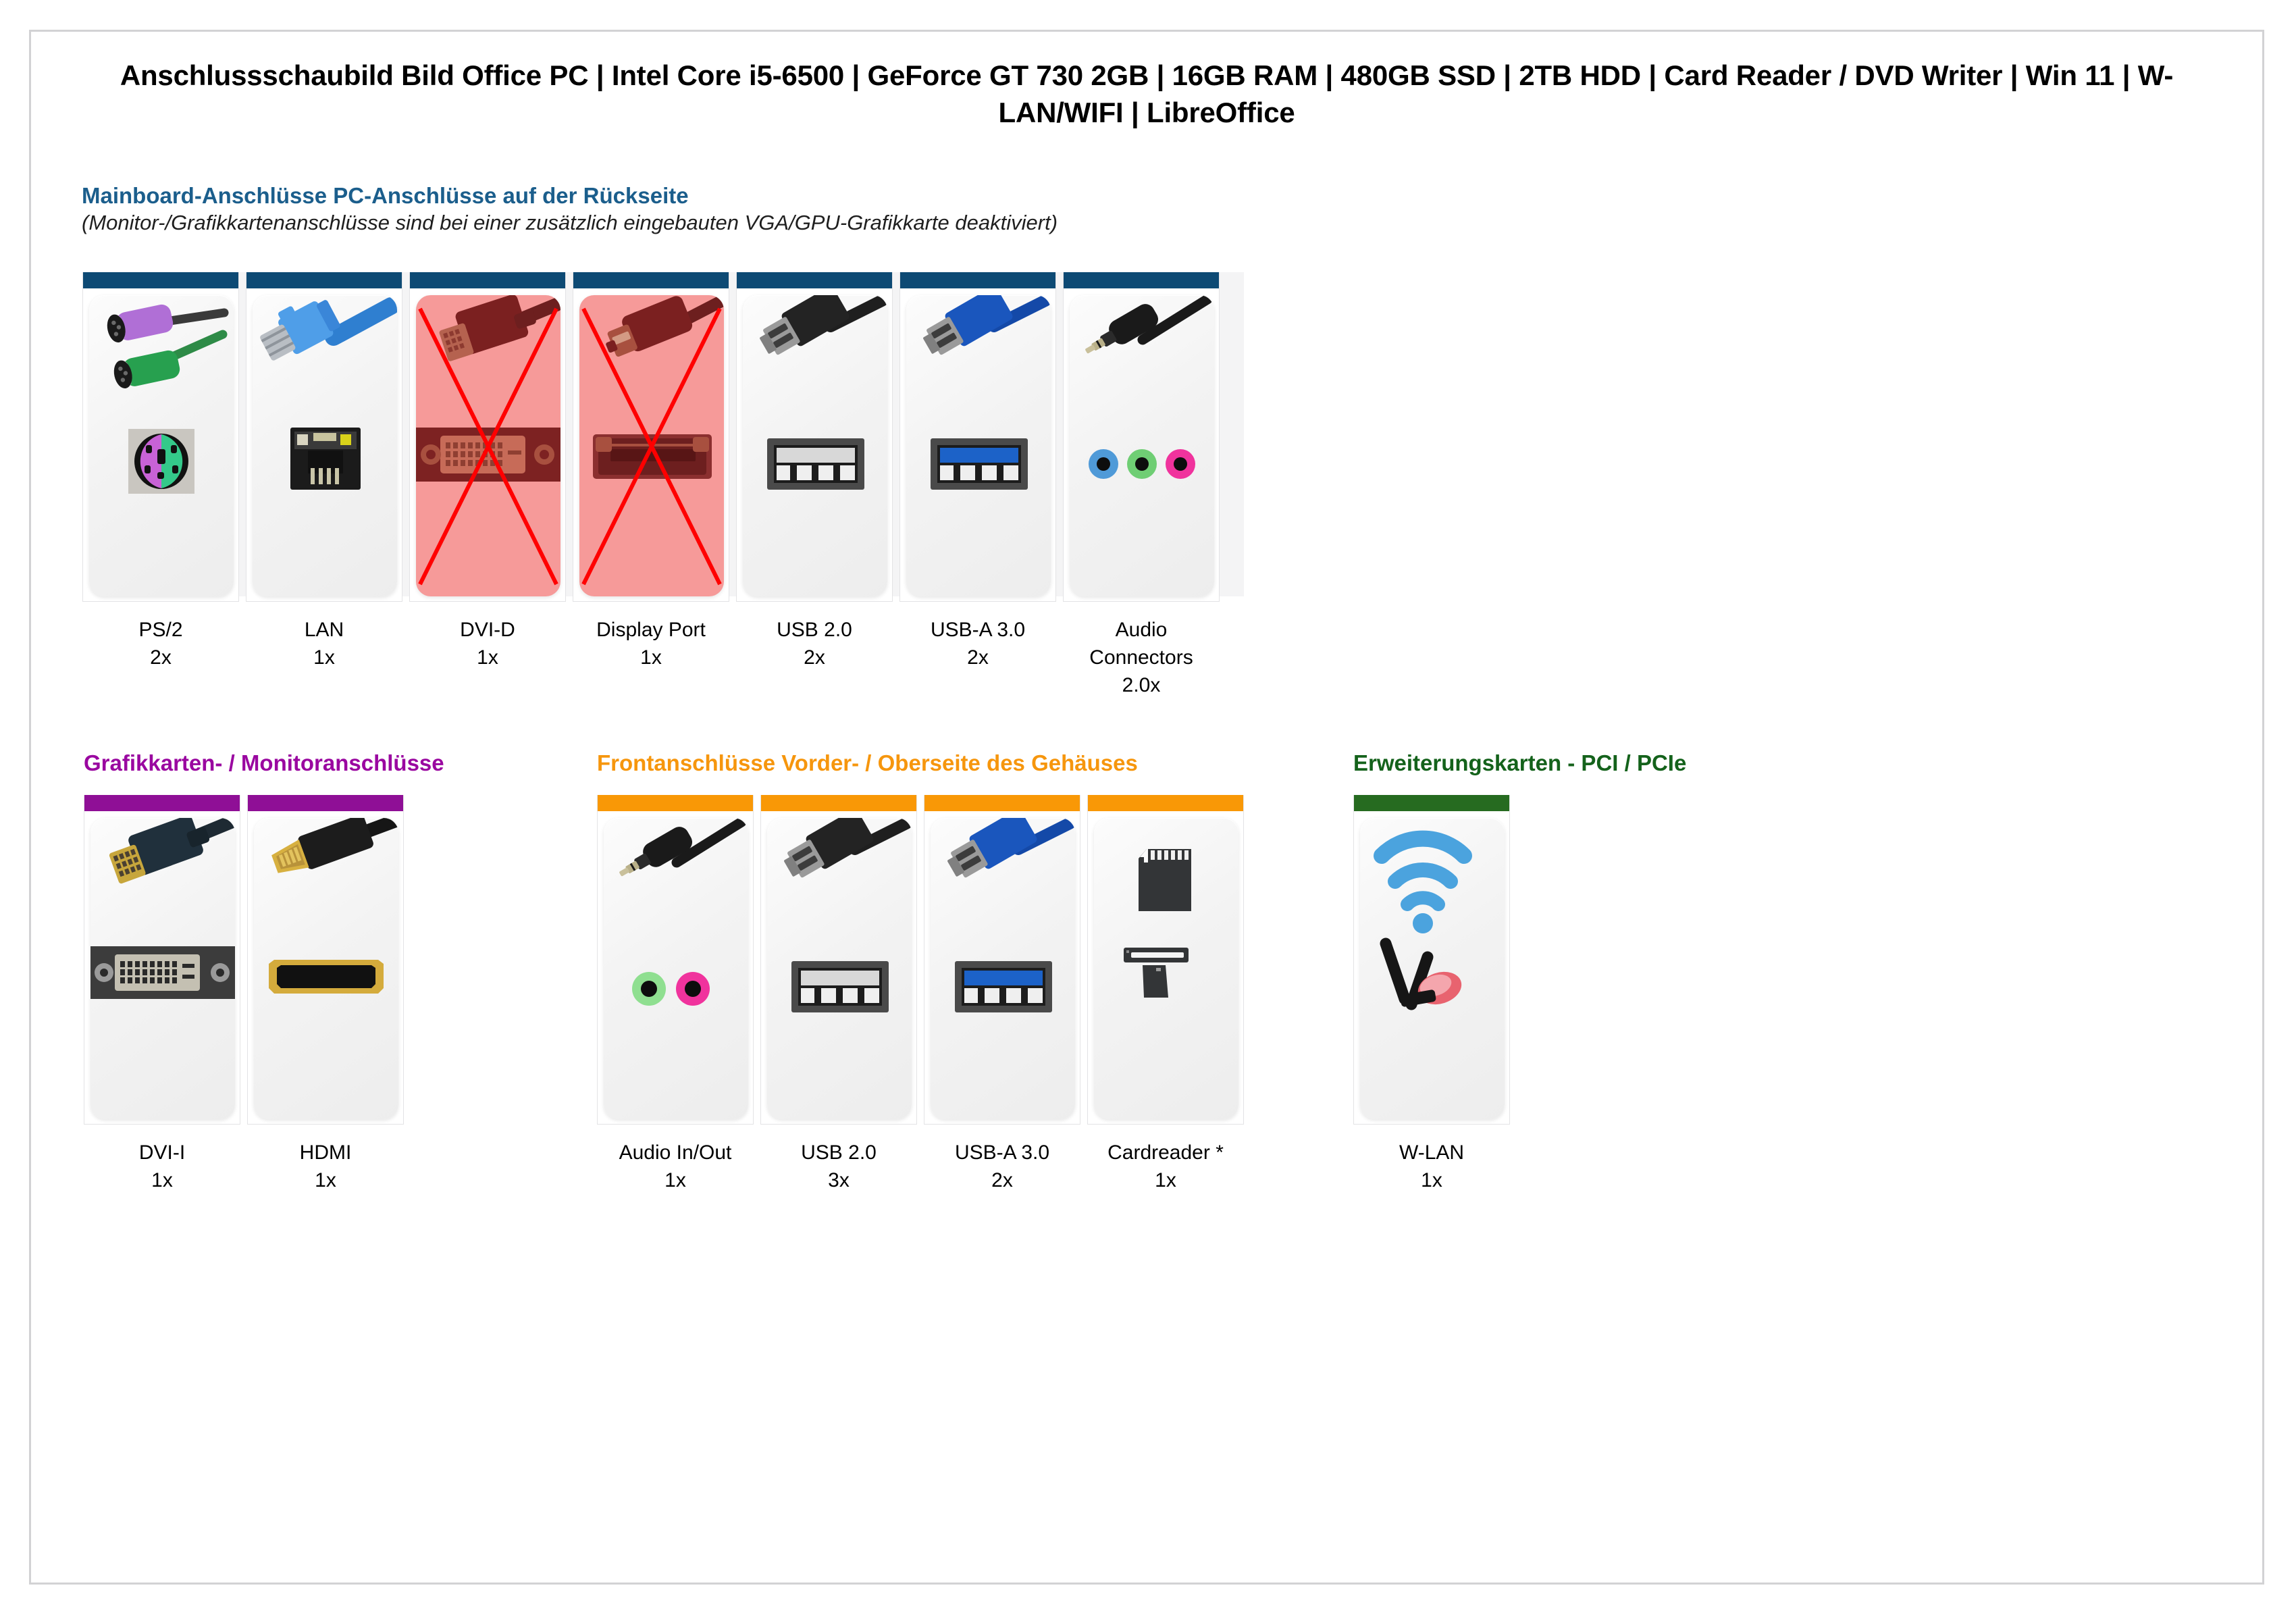  I want to click on graphics-port-strip: DVI-I 1x HDMI 1x, so click(244, 995).